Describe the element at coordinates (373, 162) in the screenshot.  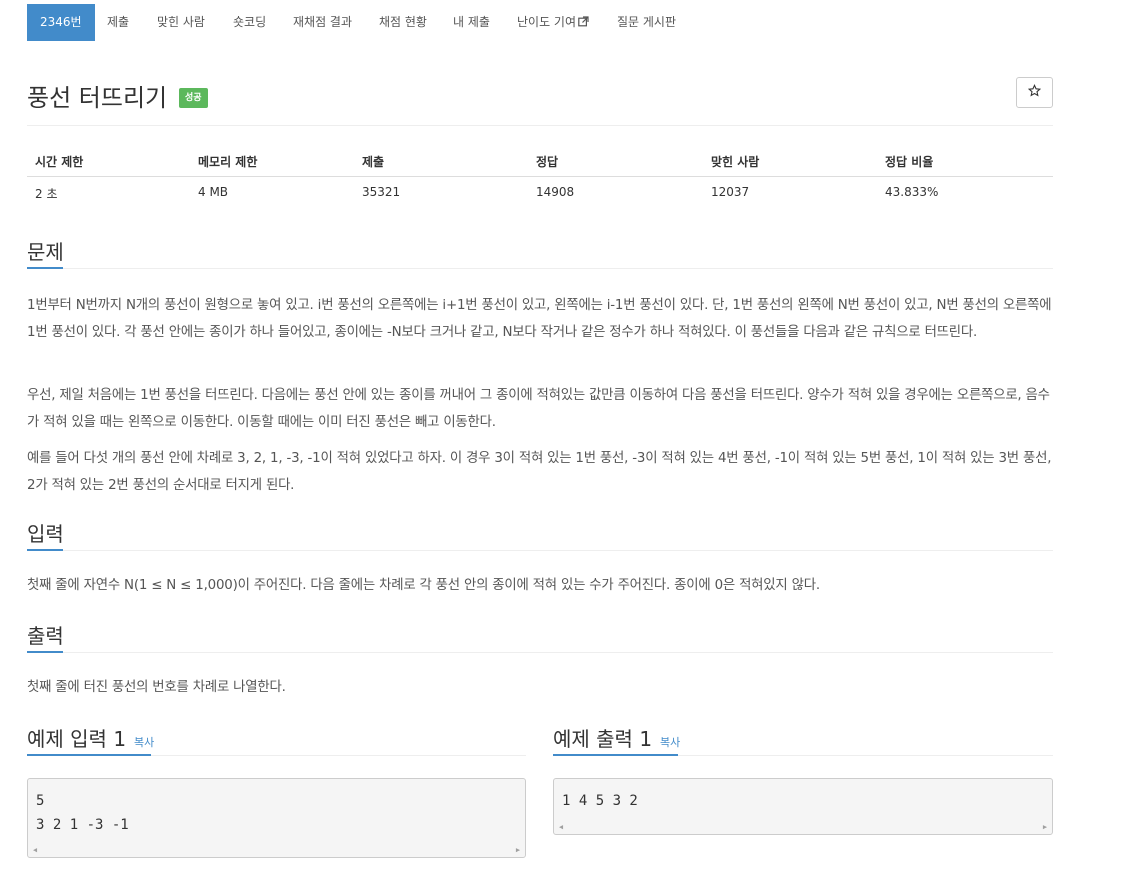
I see `table-header-submissions: 제출` at that location.